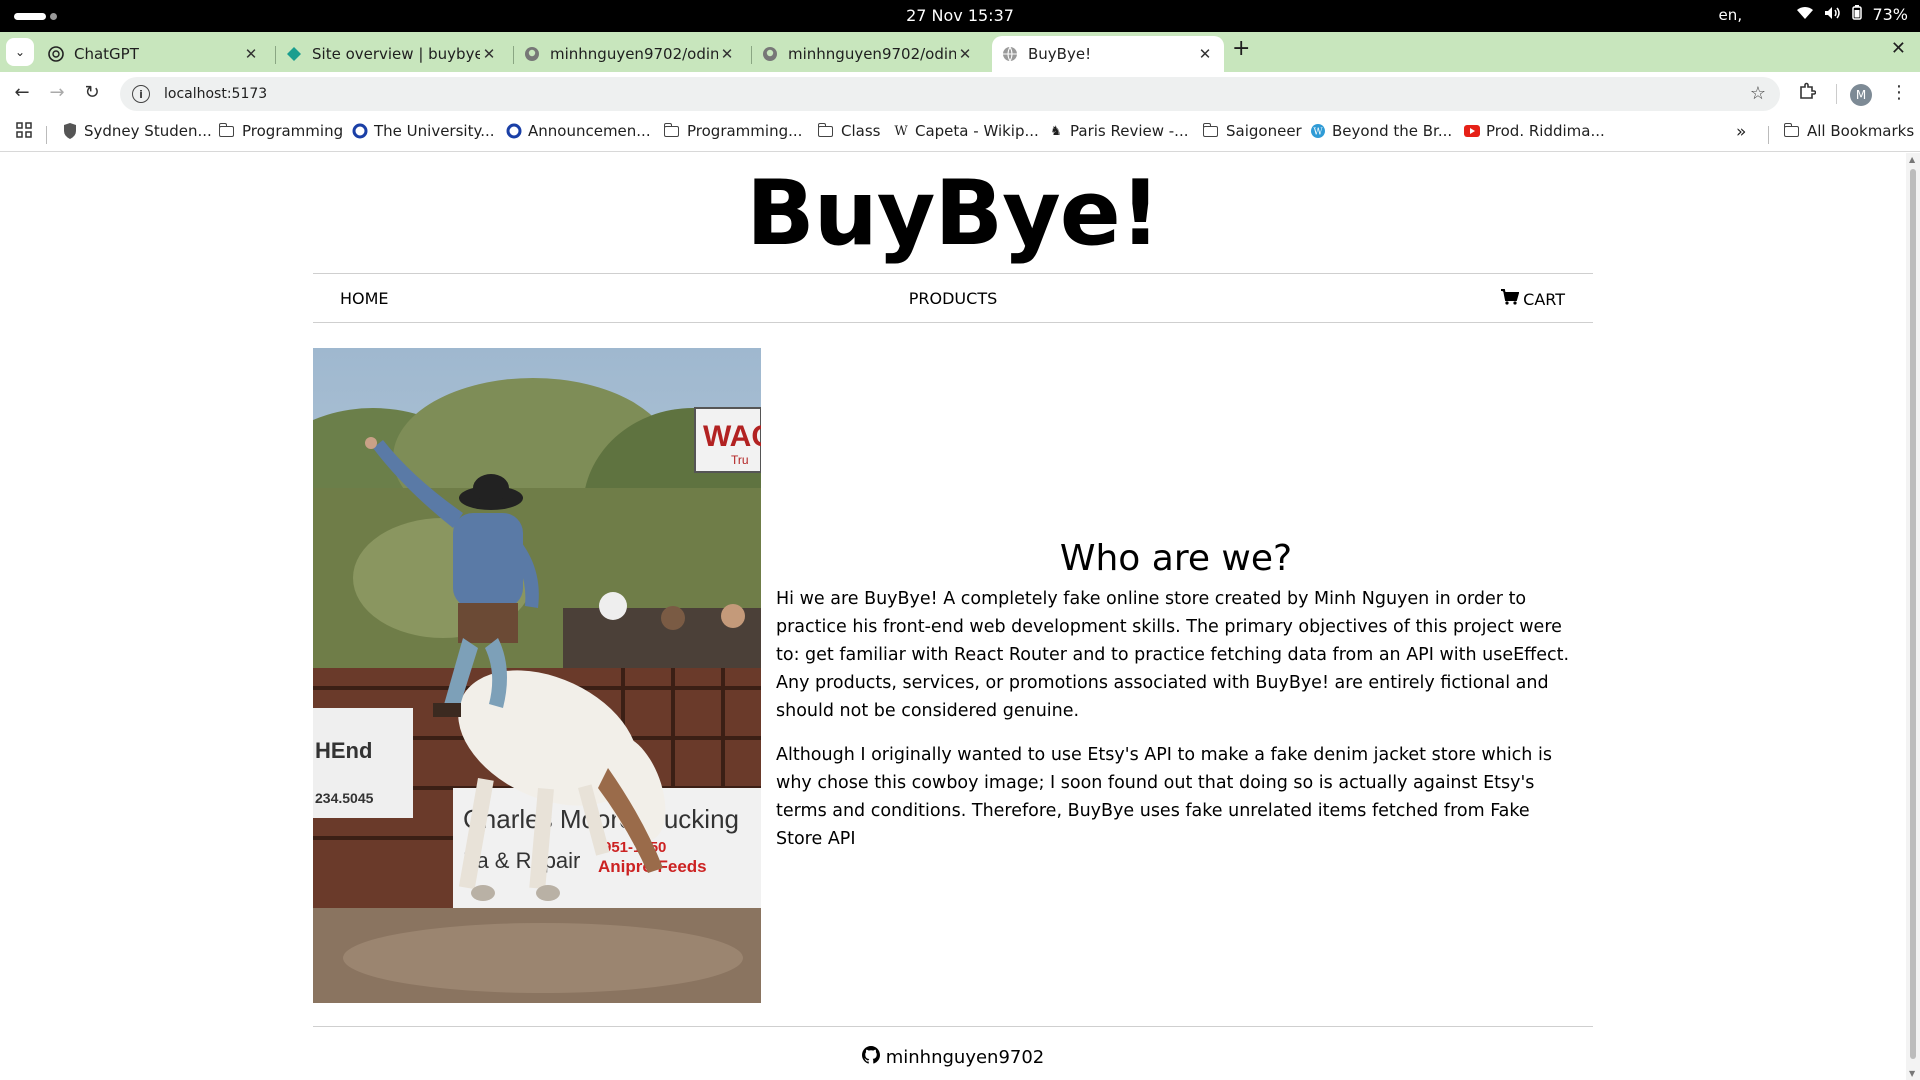 The height and width of the screenshot is (1080, 1920). What do you see at coordinates (154, 54) in the screenshot?
I see `tab-chatgpt: ChatGPT ✕` at bounding box center [154, 54].